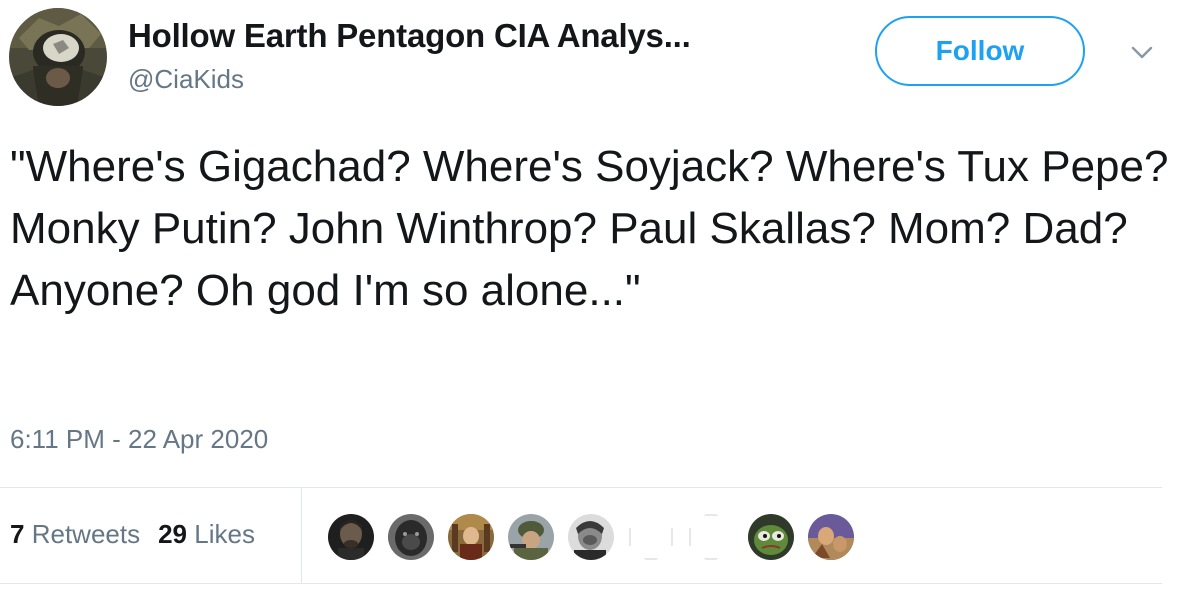 Image resolution: width=1199 pixels, height=596 pixels. I want to click on likes-label: Likes, so click(224, 534).